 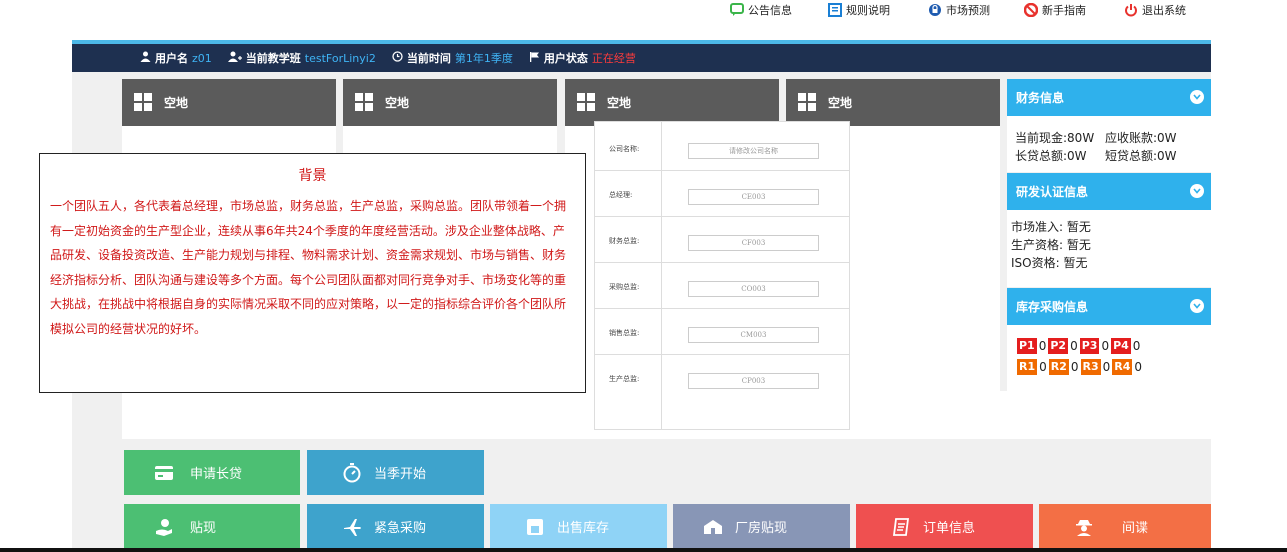 I want to click on time-value: 第1年1季度, so click(x=483, y=58).